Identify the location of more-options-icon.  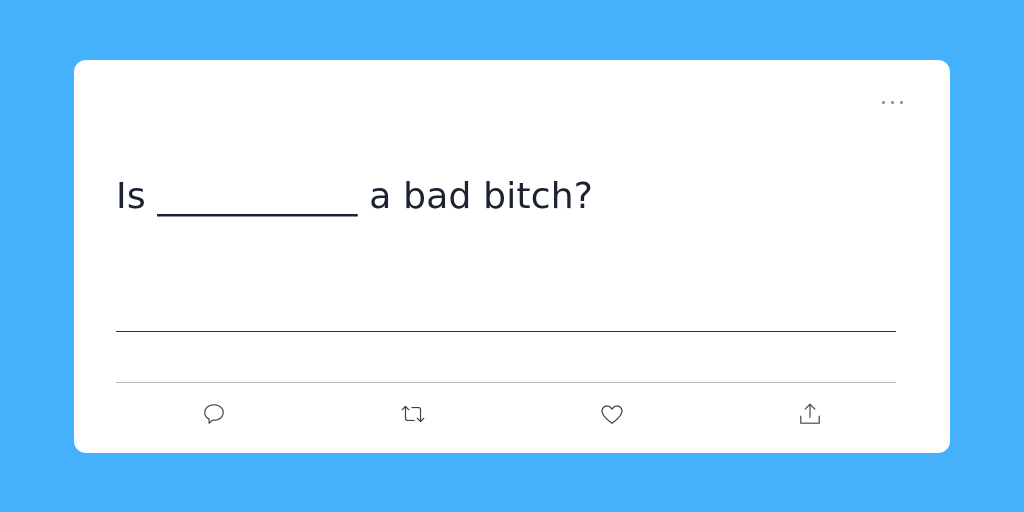
(892, 102).